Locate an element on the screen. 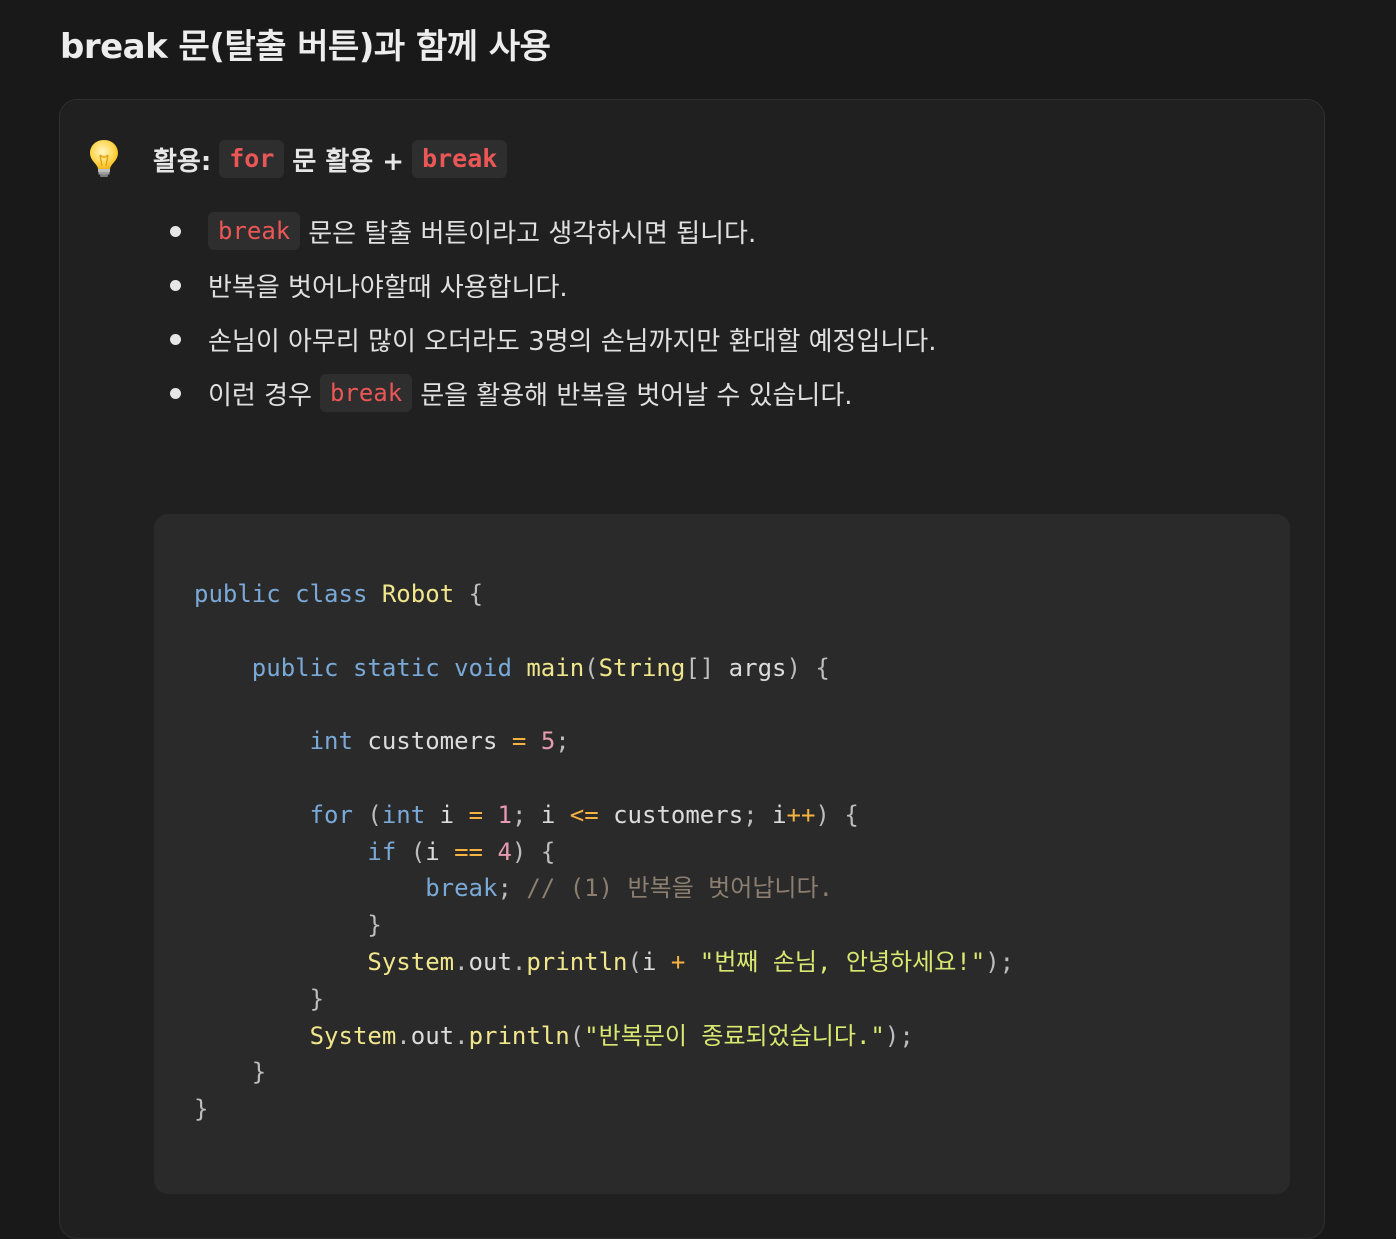 The width and height of the screenshot is (1396, 1239). bullet-text: 손님이 아무리 많이 오더라도 3명의 손님까지만 환대할 예정입니다. is located at coordinates (572, 341).